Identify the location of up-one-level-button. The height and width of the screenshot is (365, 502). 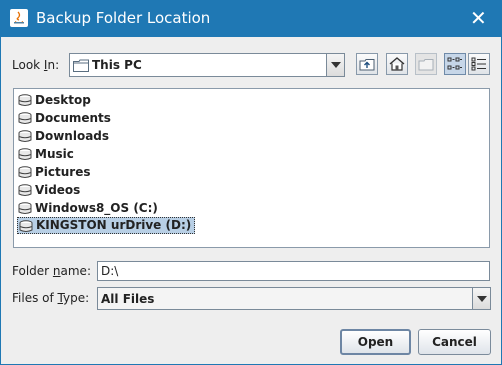
(367, 64).